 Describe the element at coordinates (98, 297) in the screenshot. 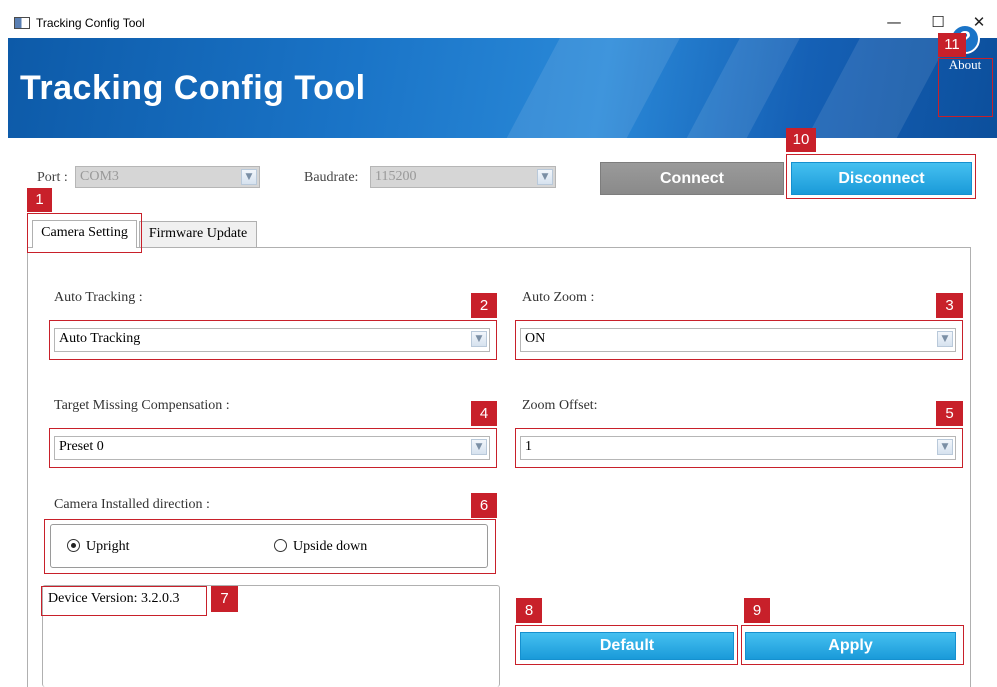

I see `auto-tracking-label: Auto Tracking :` at that location.